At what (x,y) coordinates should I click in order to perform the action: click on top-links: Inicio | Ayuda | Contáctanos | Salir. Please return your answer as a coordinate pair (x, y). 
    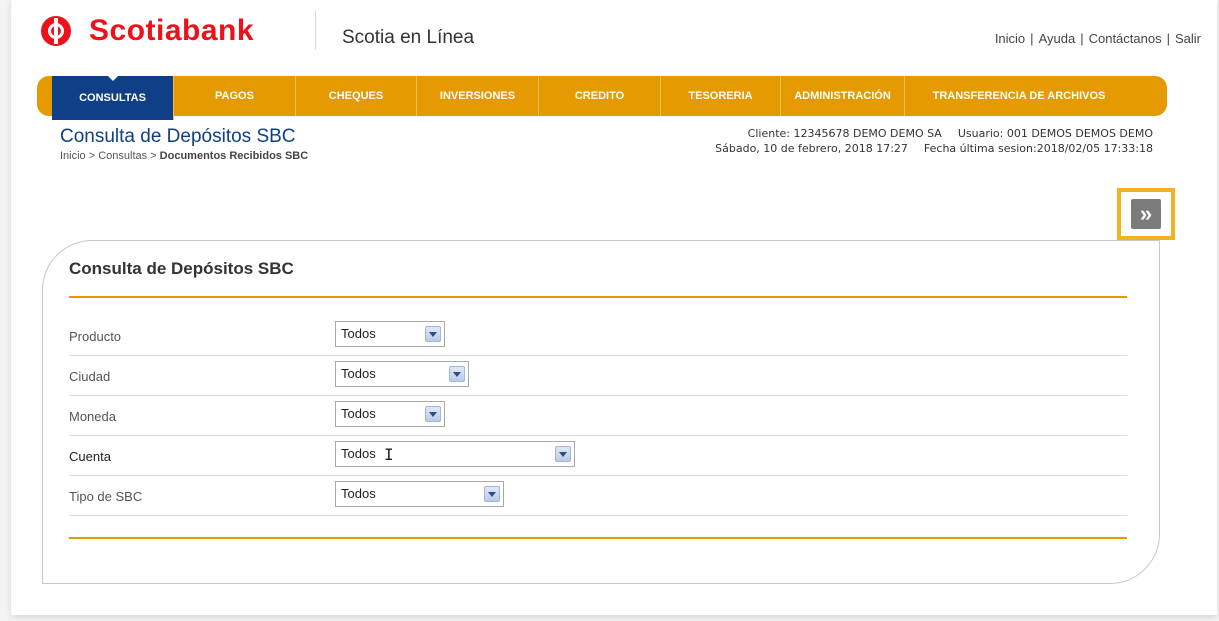
    Looking at the image, I should click on (1098, 38).